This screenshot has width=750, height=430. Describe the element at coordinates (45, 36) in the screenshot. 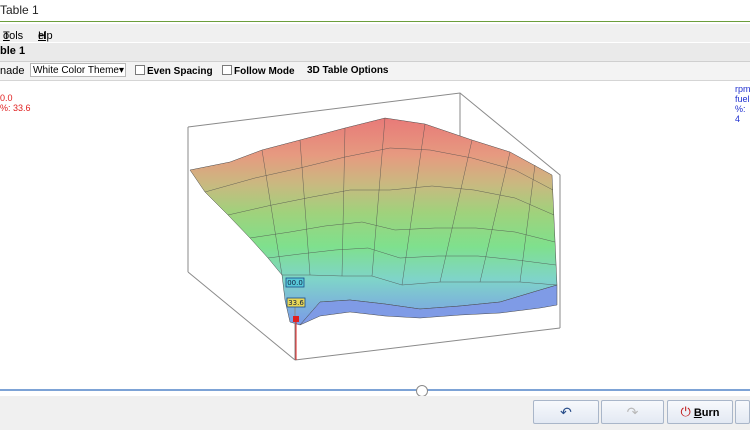

I see `menu-help-rest: elp` at that location.